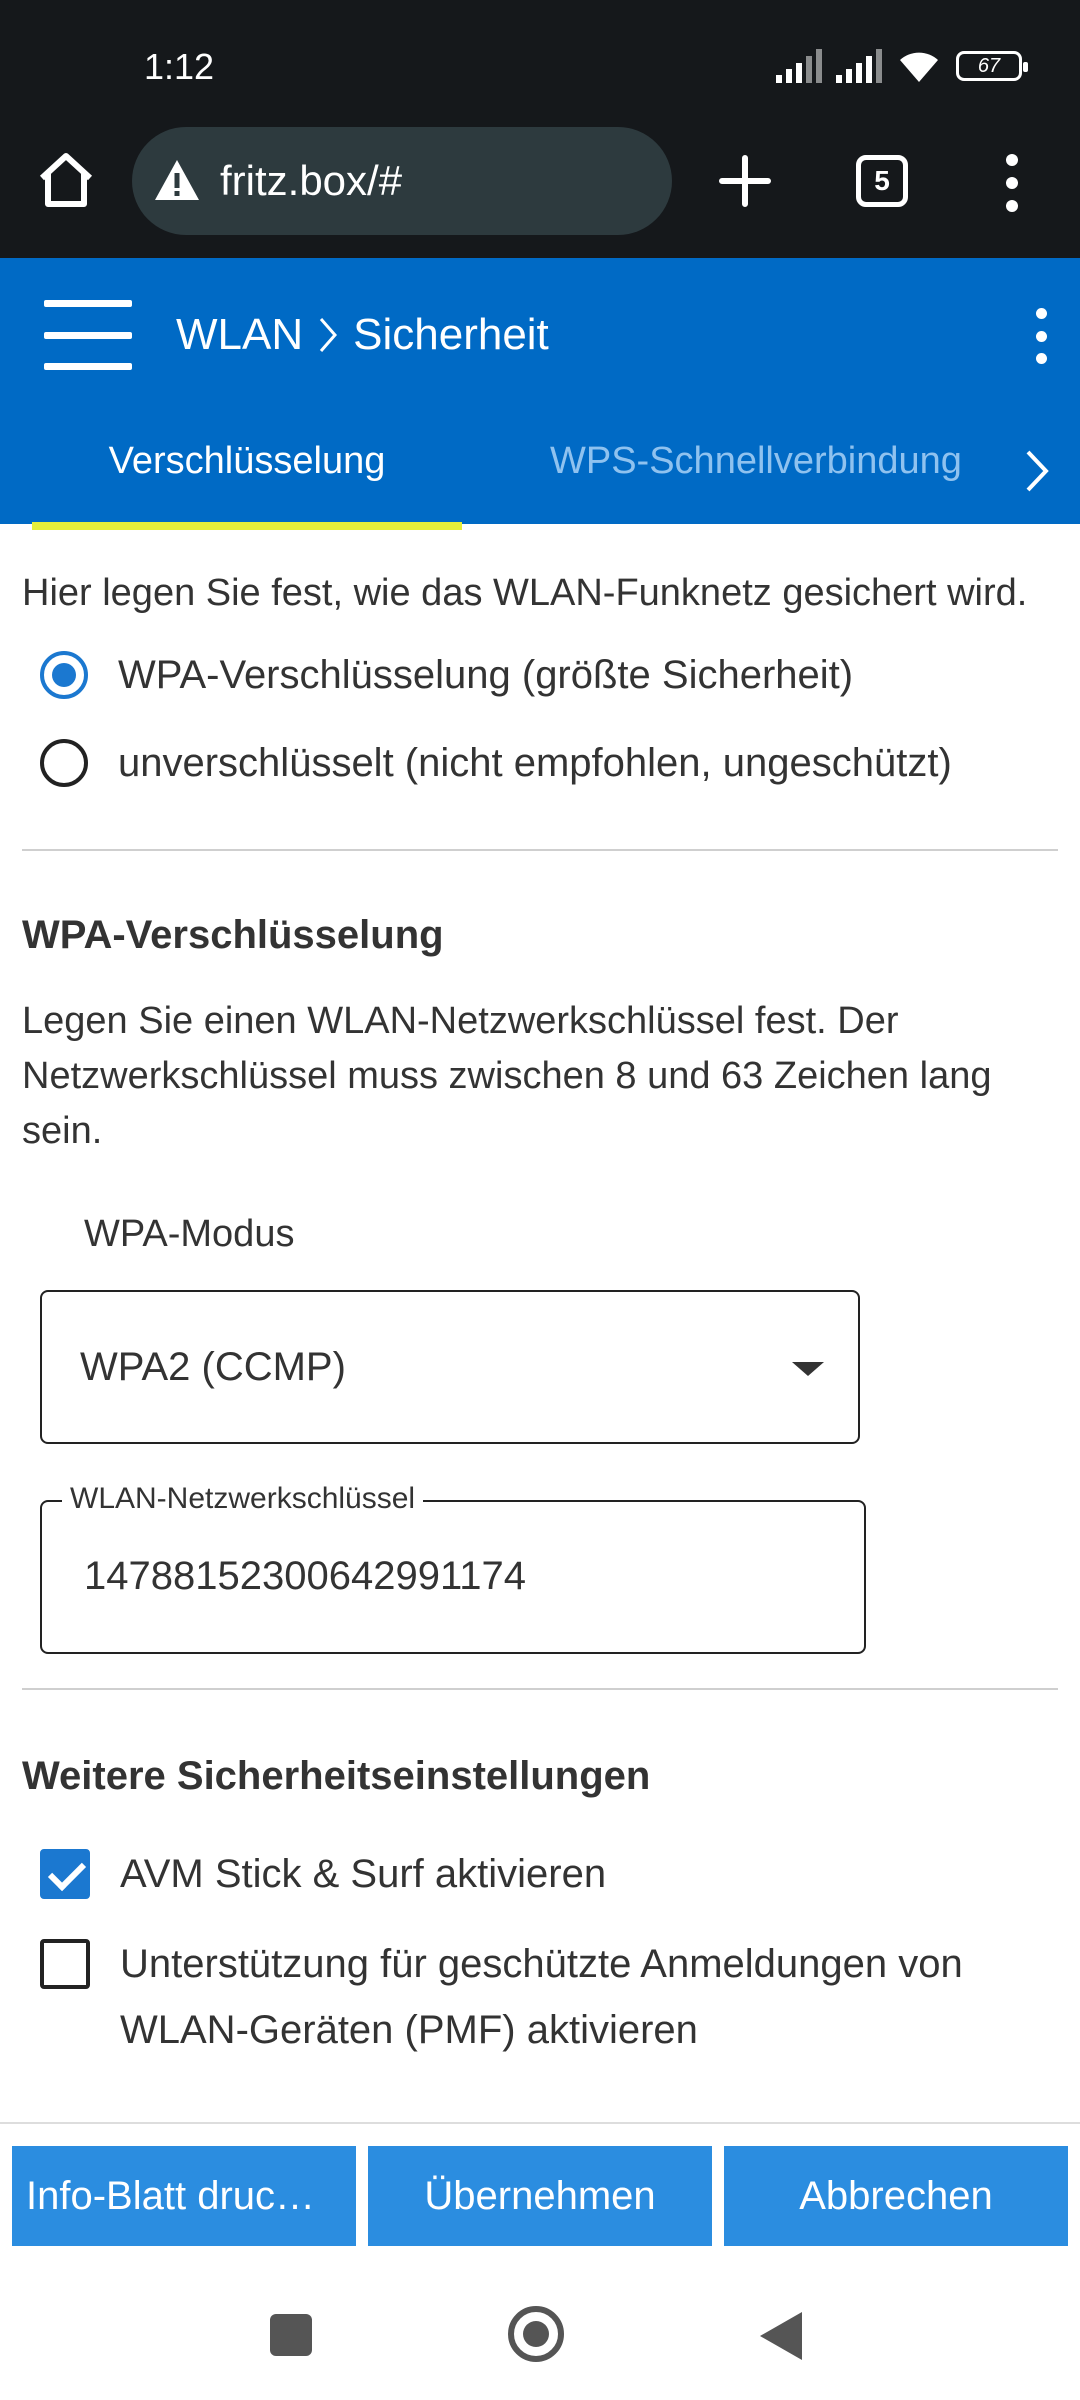 The height and width of the screenshot is (2400, 1080). I want to click on section-title-more: Weitere Sicherheitseinstellungen, so click(336, 1776).